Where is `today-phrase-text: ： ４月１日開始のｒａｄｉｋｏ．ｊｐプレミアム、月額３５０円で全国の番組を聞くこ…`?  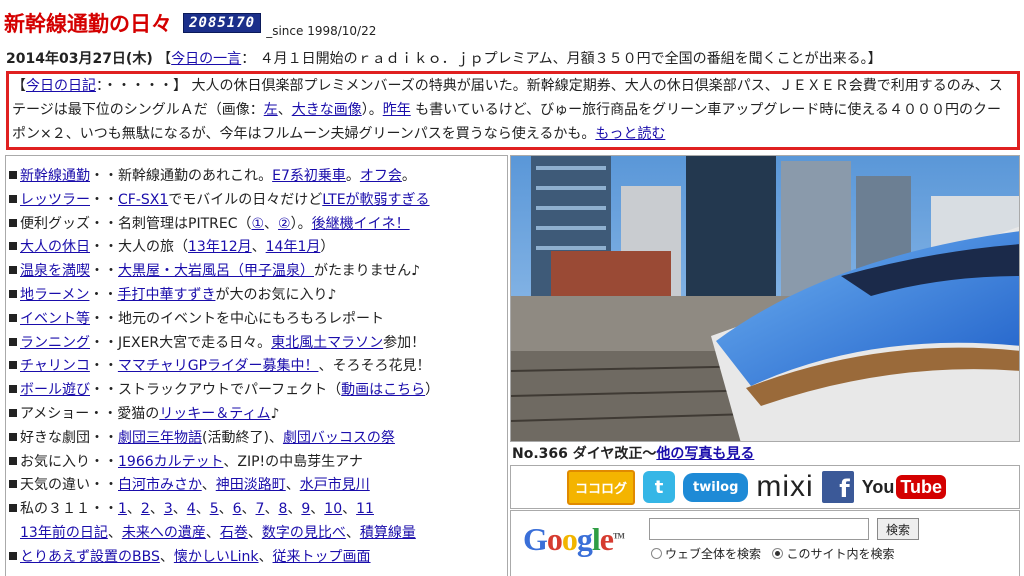 today-phrase-text: ： ４月１日開始のｒａｄｉｋｏ．ｊｐプレミアム、月額３５０円で全国の番組を聞くこ… is located at coordinates (561, 59).